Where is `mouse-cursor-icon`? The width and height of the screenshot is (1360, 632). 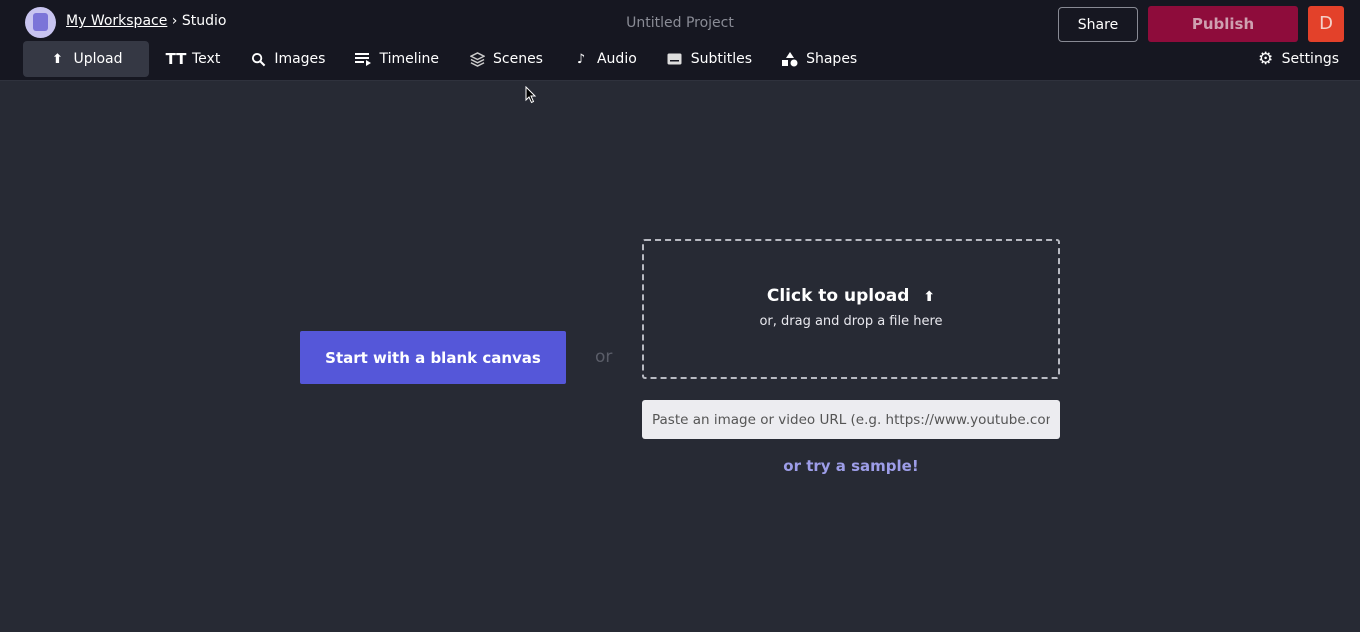
mouse-cursor-icon is located at coordinates (531, 95).